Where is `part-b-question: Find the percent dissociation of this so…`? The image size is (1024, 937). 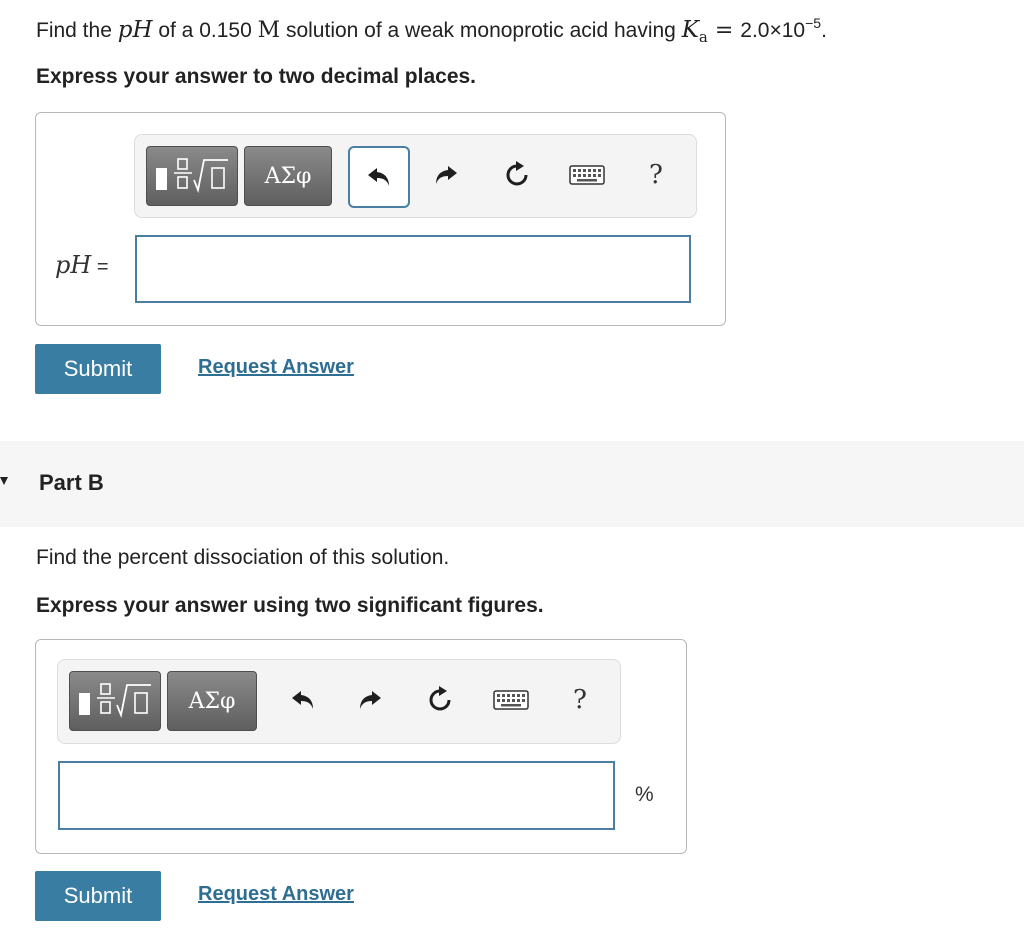
part-b-question: Find the percent dissociation of this so… is located at coordinates (243, 557).